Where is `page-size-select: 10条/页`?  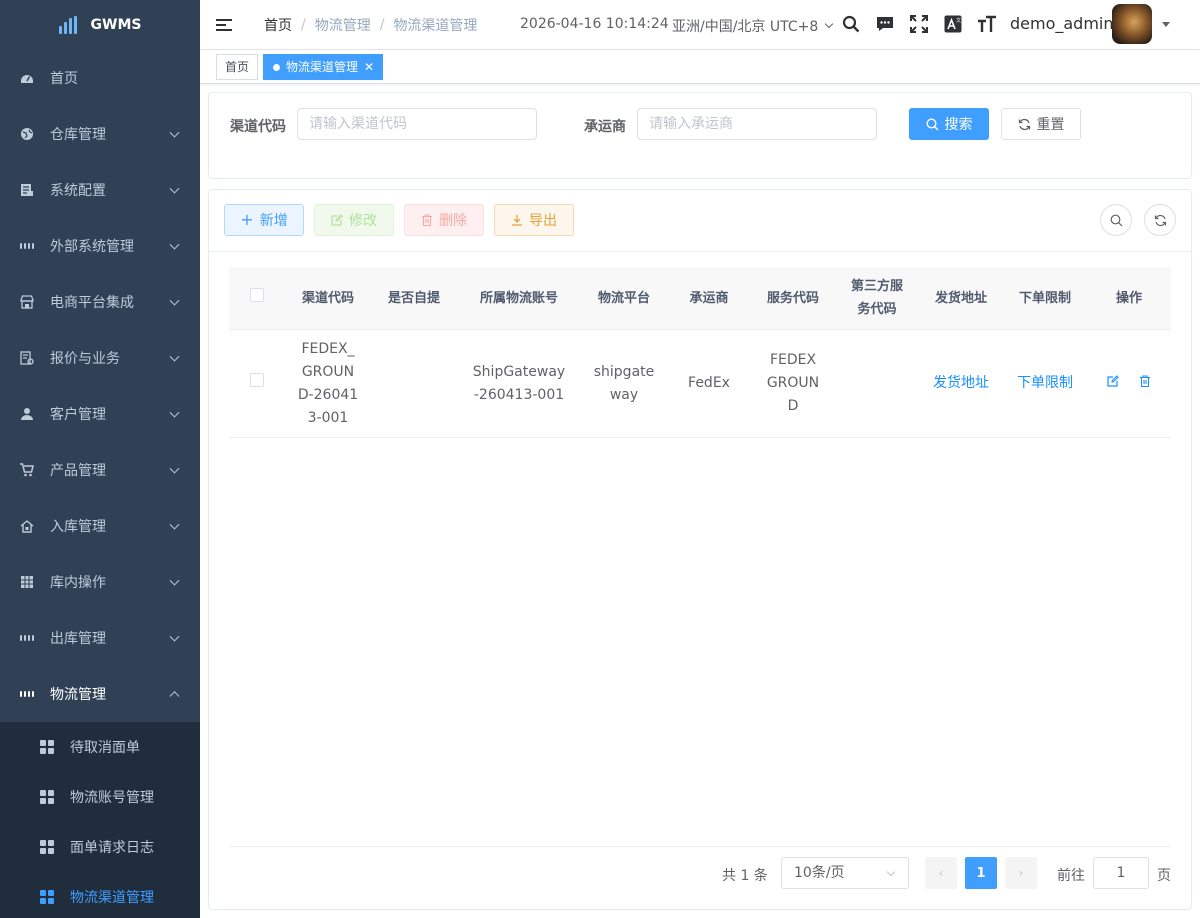 page-size-select: 10条/页 is located at coordinates (845, 873).